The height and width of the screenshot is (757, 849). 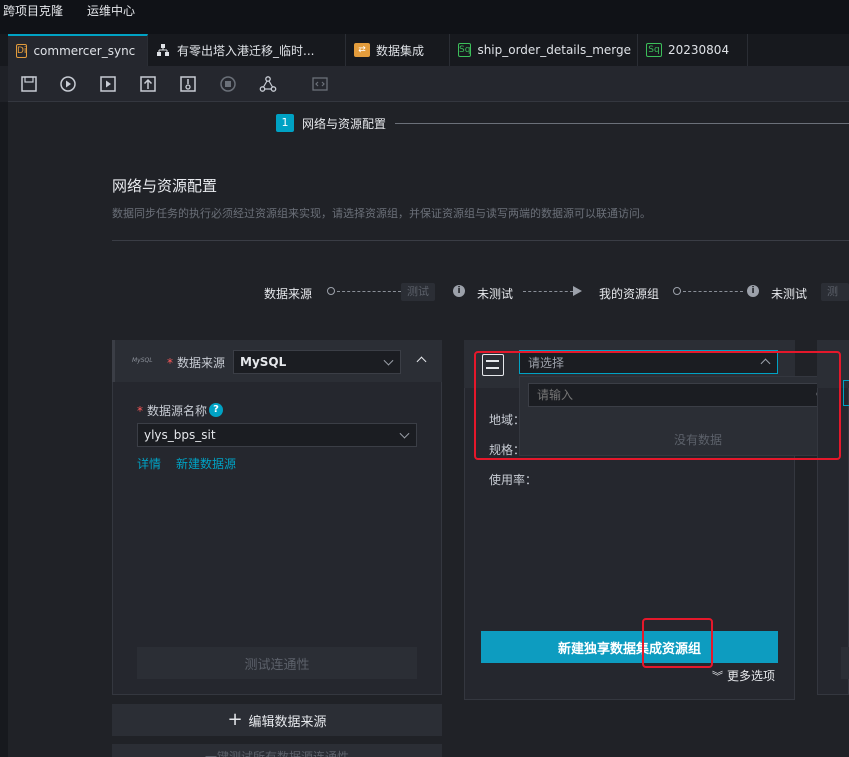 I want to click on detail-link: 详情, so click(x=149, y=463).